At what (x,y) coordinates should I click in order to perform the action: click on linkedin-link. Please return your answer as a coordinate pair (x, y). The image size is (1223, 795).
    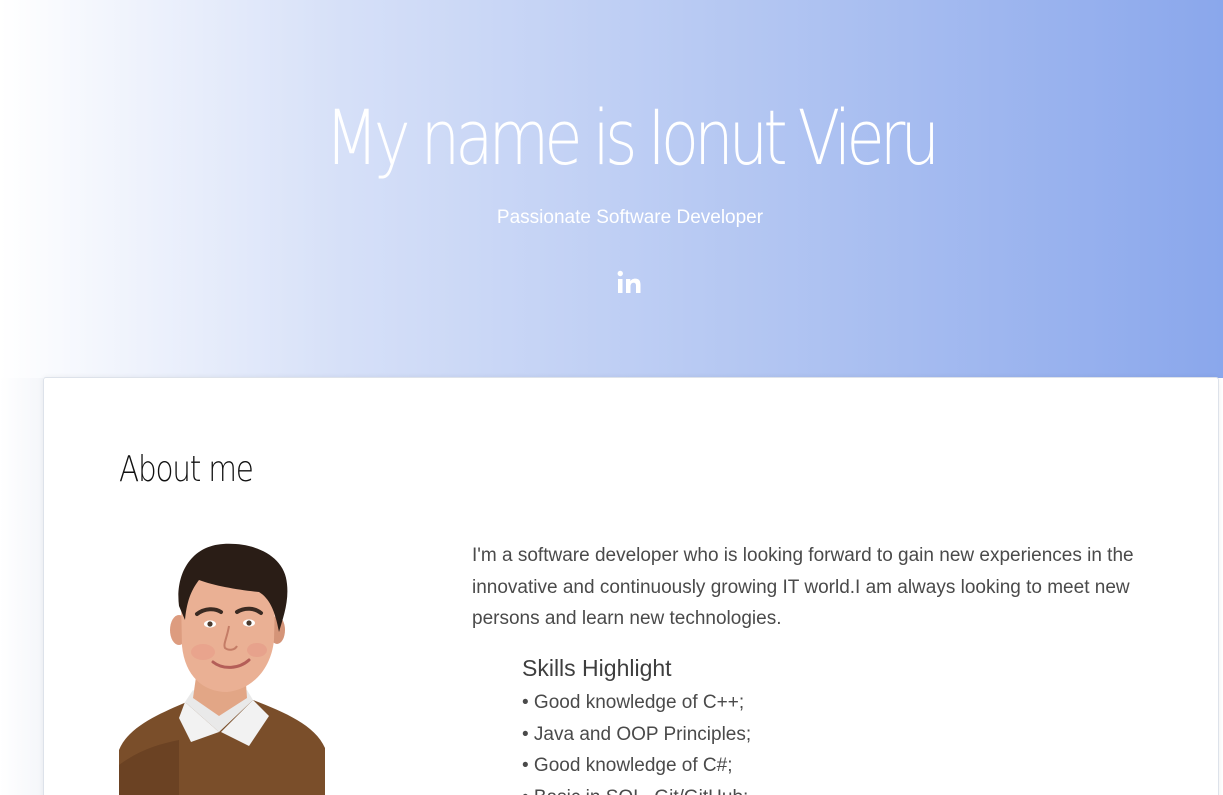
    Looking at the image, I should click on (630, 283).